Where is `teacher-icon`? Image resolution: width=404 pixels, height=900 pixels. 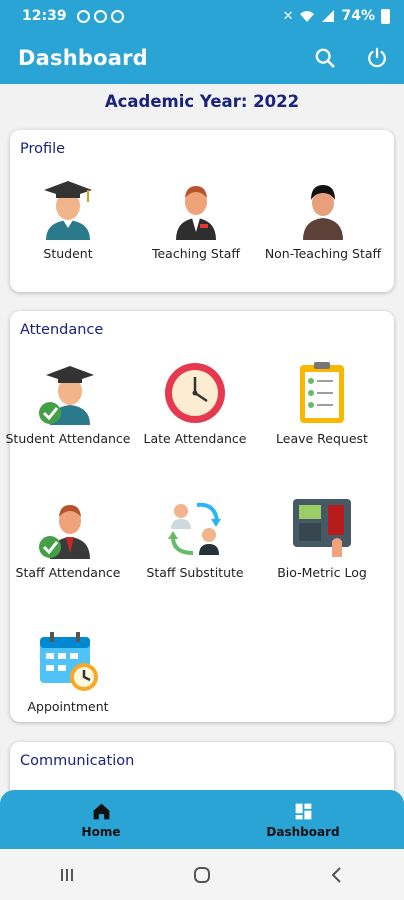
teacher-icon is located at coordinates (196, 213).